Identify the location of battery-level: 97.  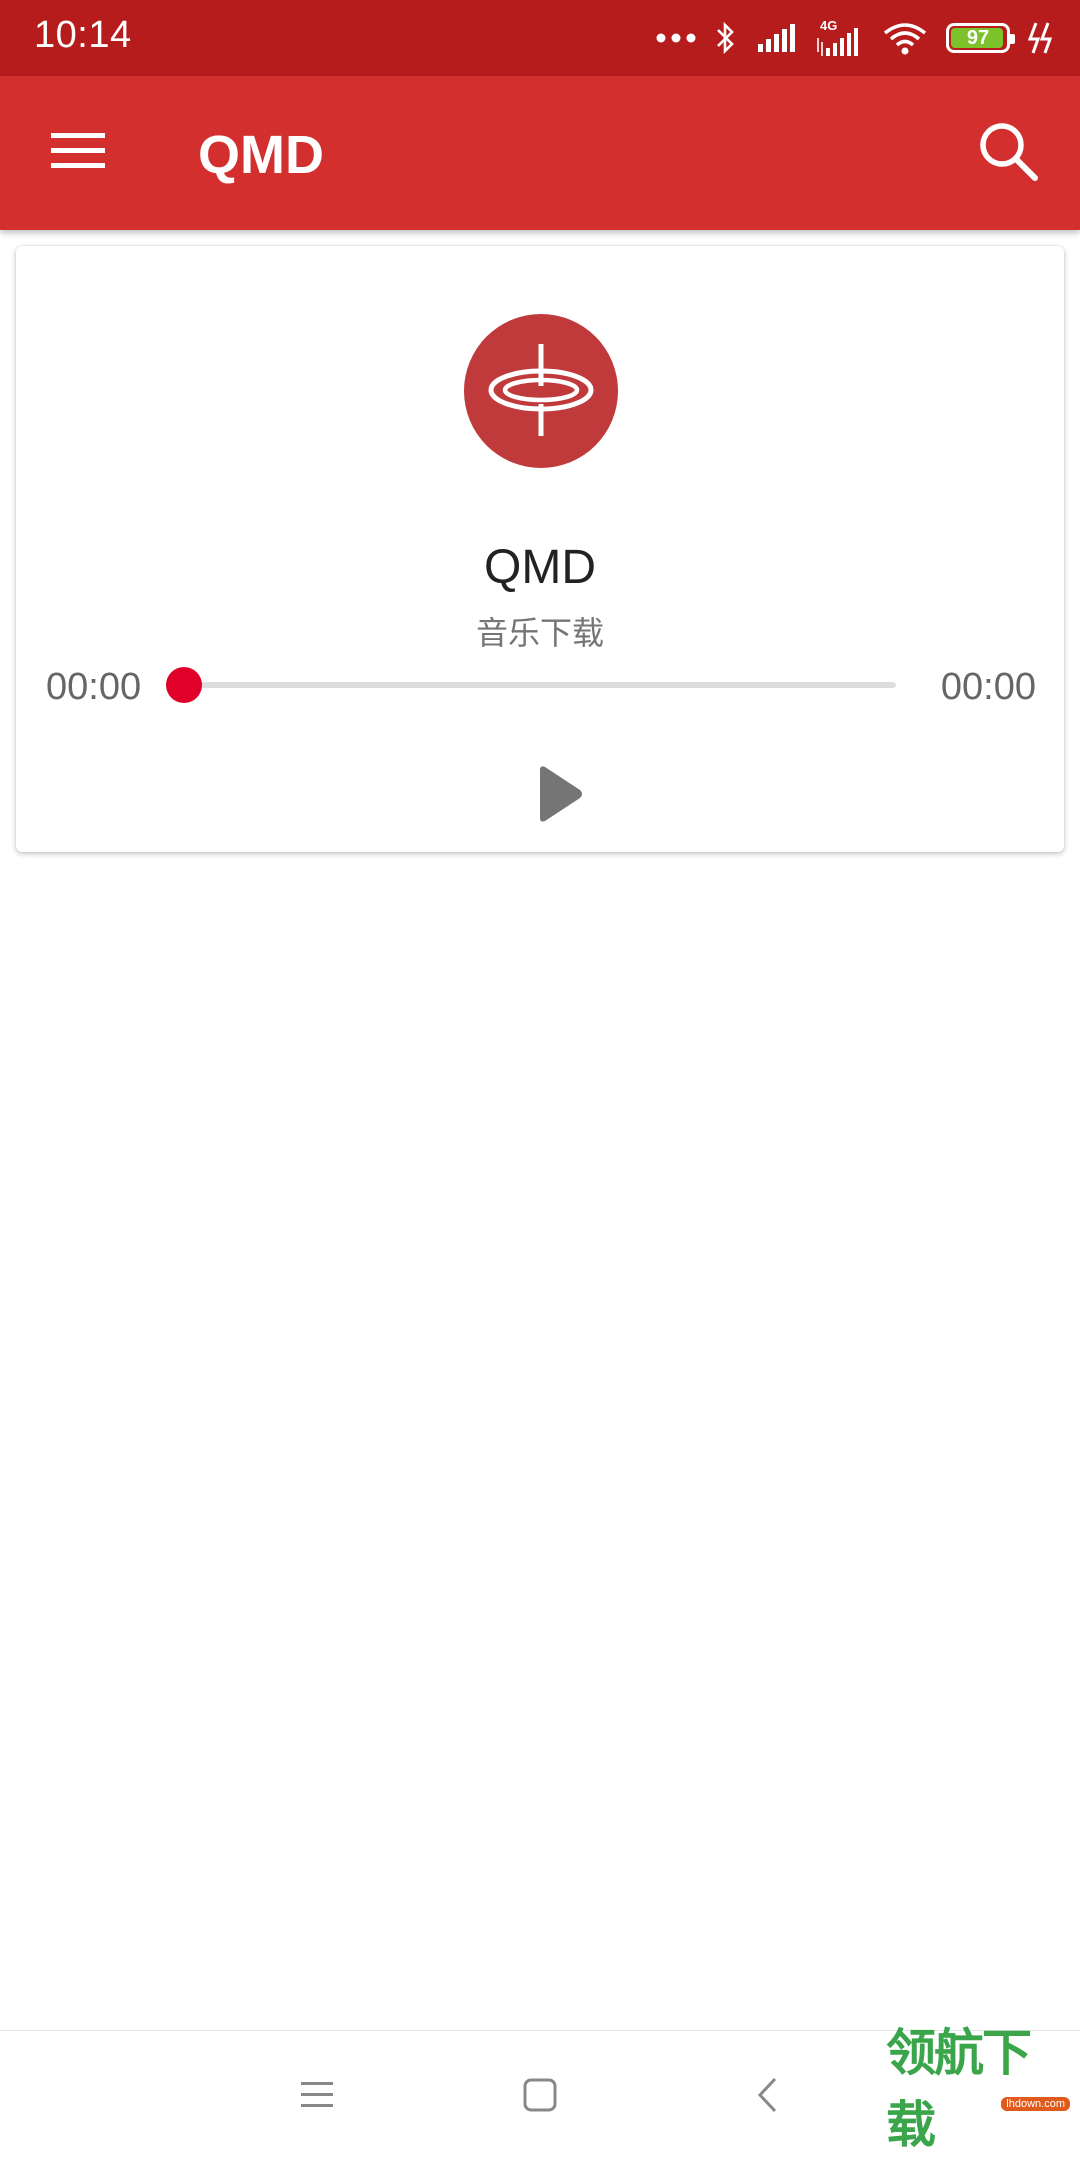
(978, 37).